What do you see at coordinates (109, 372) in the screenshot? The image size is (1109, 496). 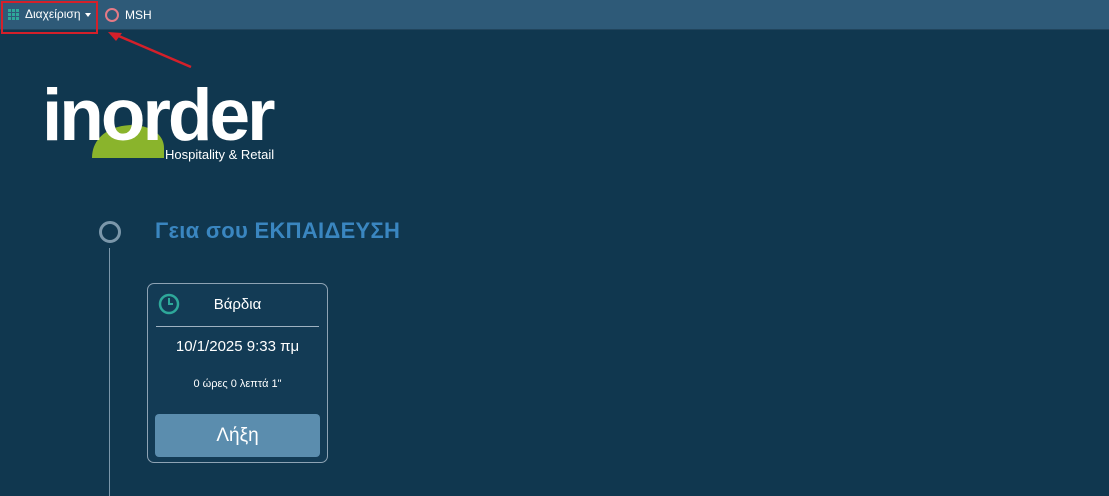 I see `timeline-line` at bounding box center [109, 372].